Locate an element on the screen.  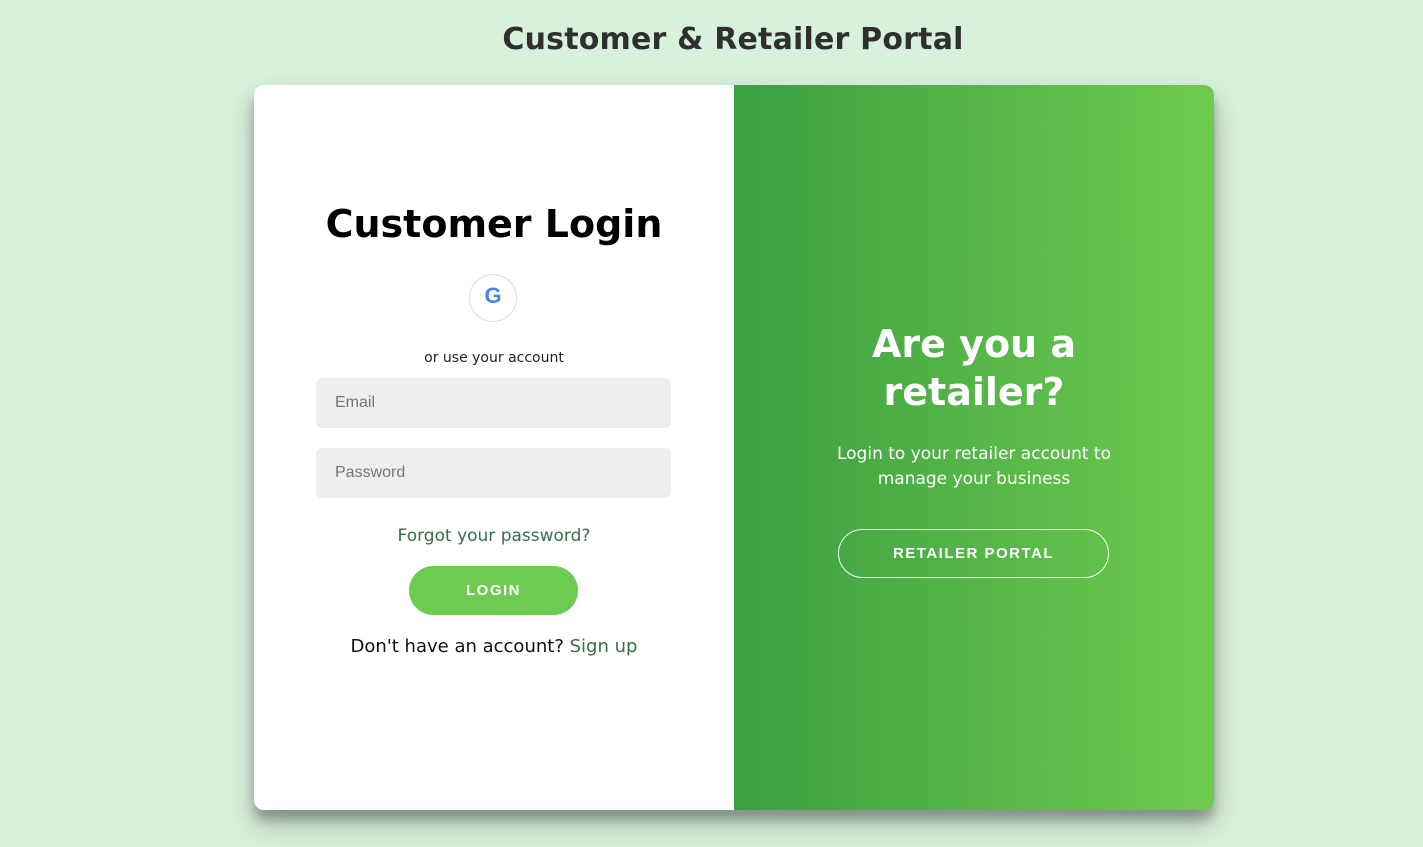
alternate-login-text: or use your account is located at coordinates (494, 358).